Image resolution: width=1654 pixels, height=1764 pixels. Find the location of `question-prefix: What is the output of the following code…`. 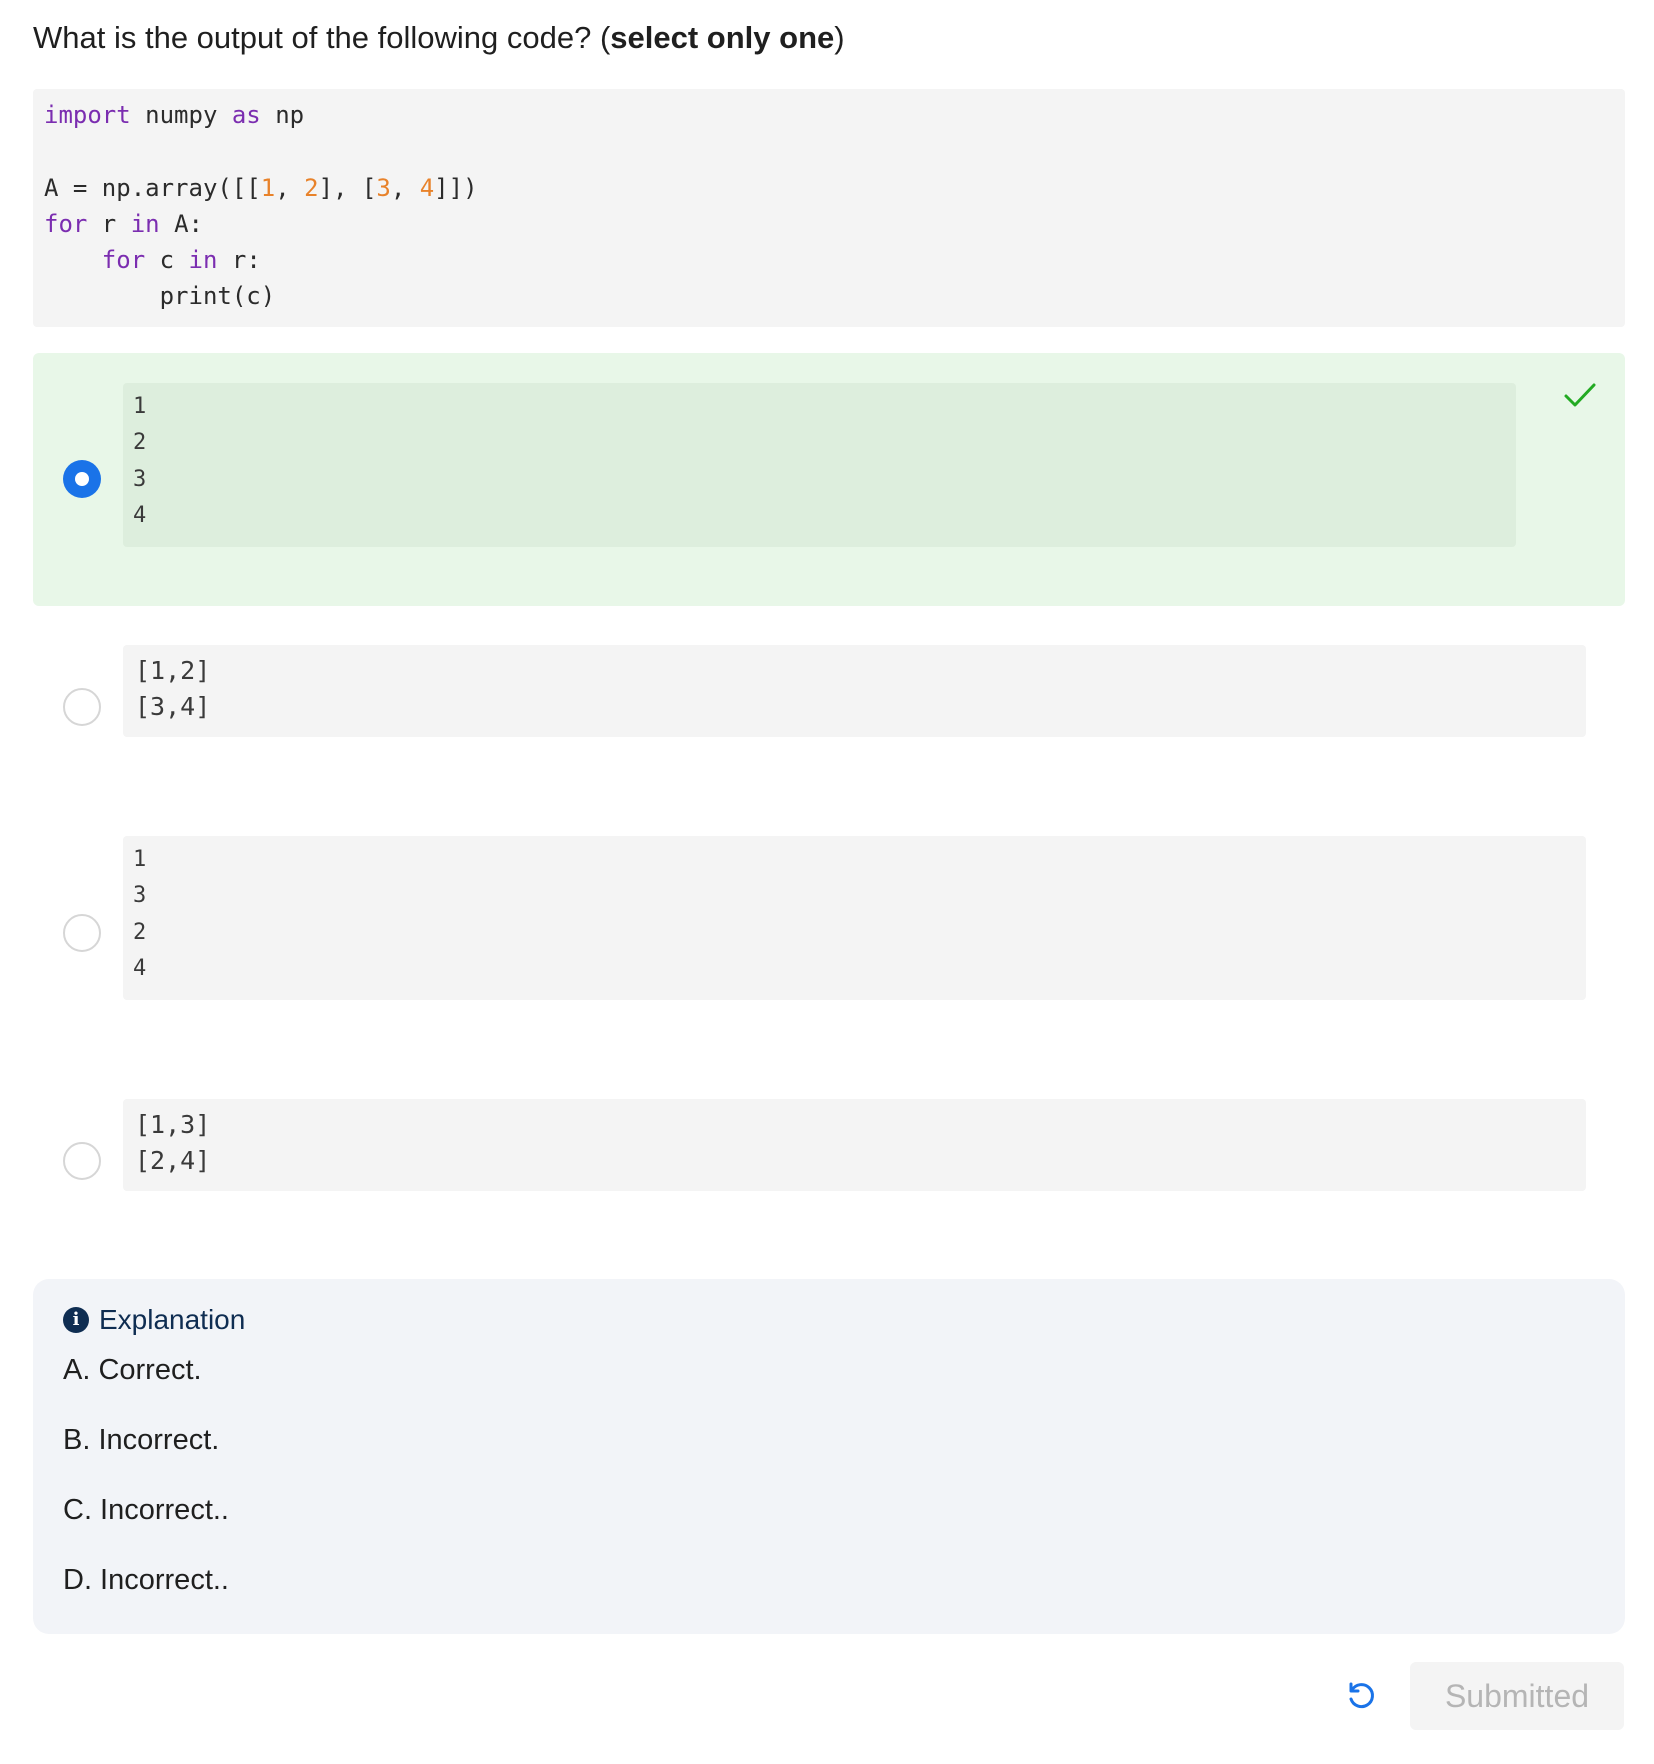

question-prefix: What is the output of the following code… is located at coordinates (322, 37).